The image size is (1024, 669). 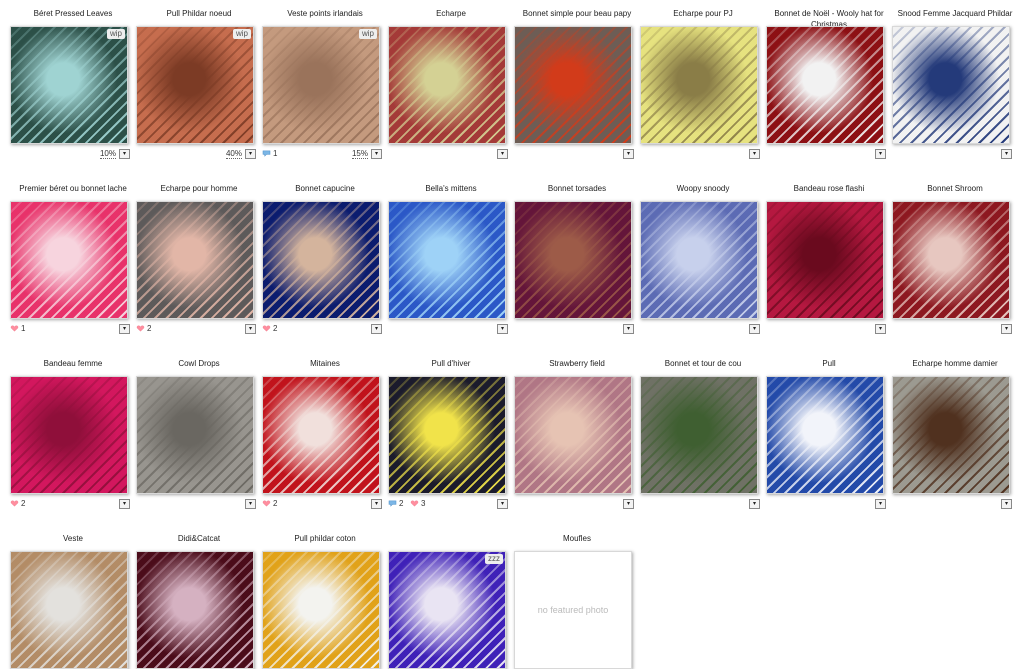 I want to click on project-title: Pull Phildar noeud, so click(x=199, y=13).